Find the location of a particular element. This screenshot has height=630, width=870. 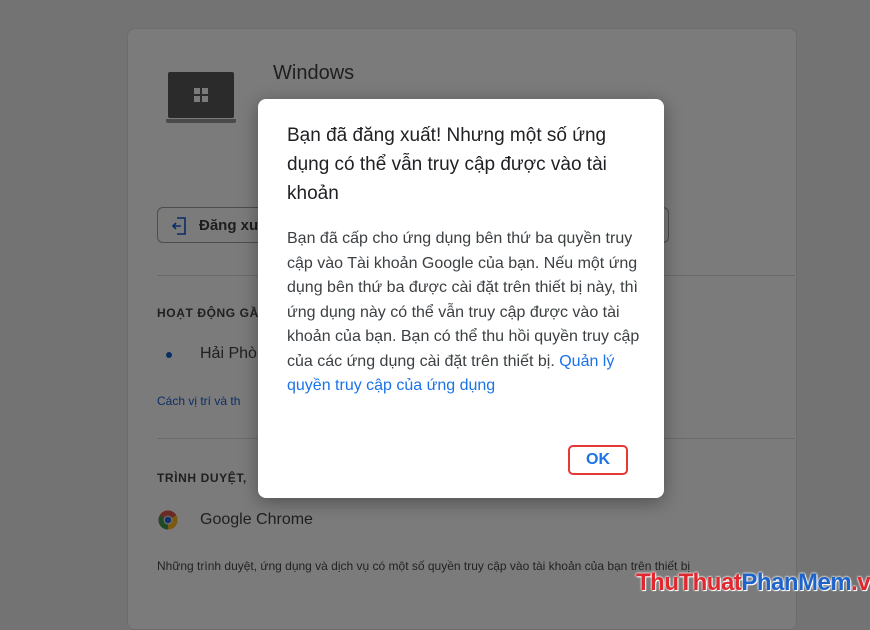

ok-button: OK is located at coordinates (598, 460).